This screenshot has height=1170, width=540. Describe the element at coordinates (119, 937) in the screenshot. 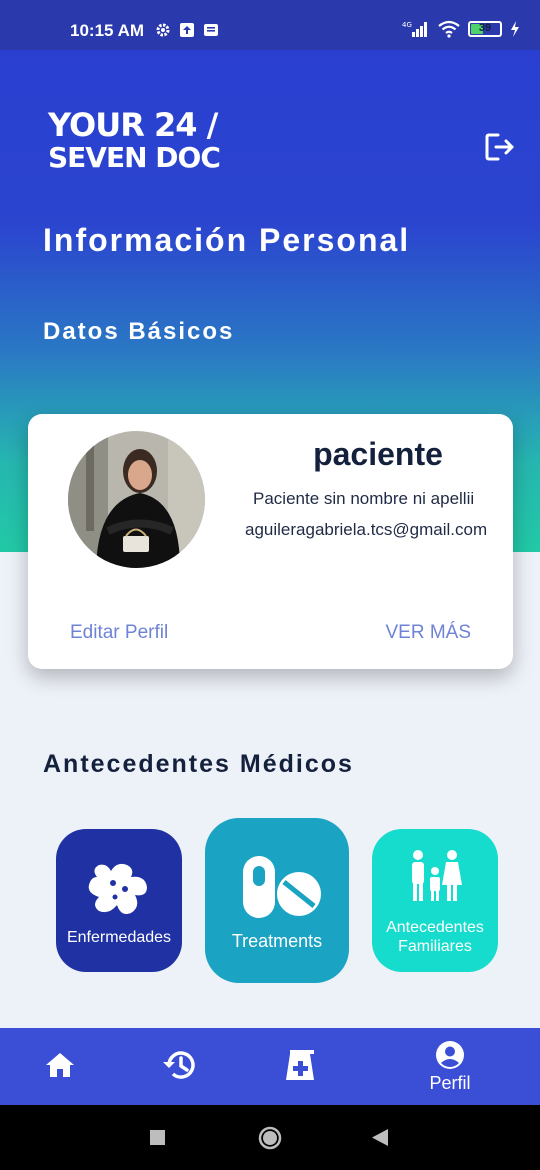

I see `tile-diseases-label: Enfermedades` at that location.